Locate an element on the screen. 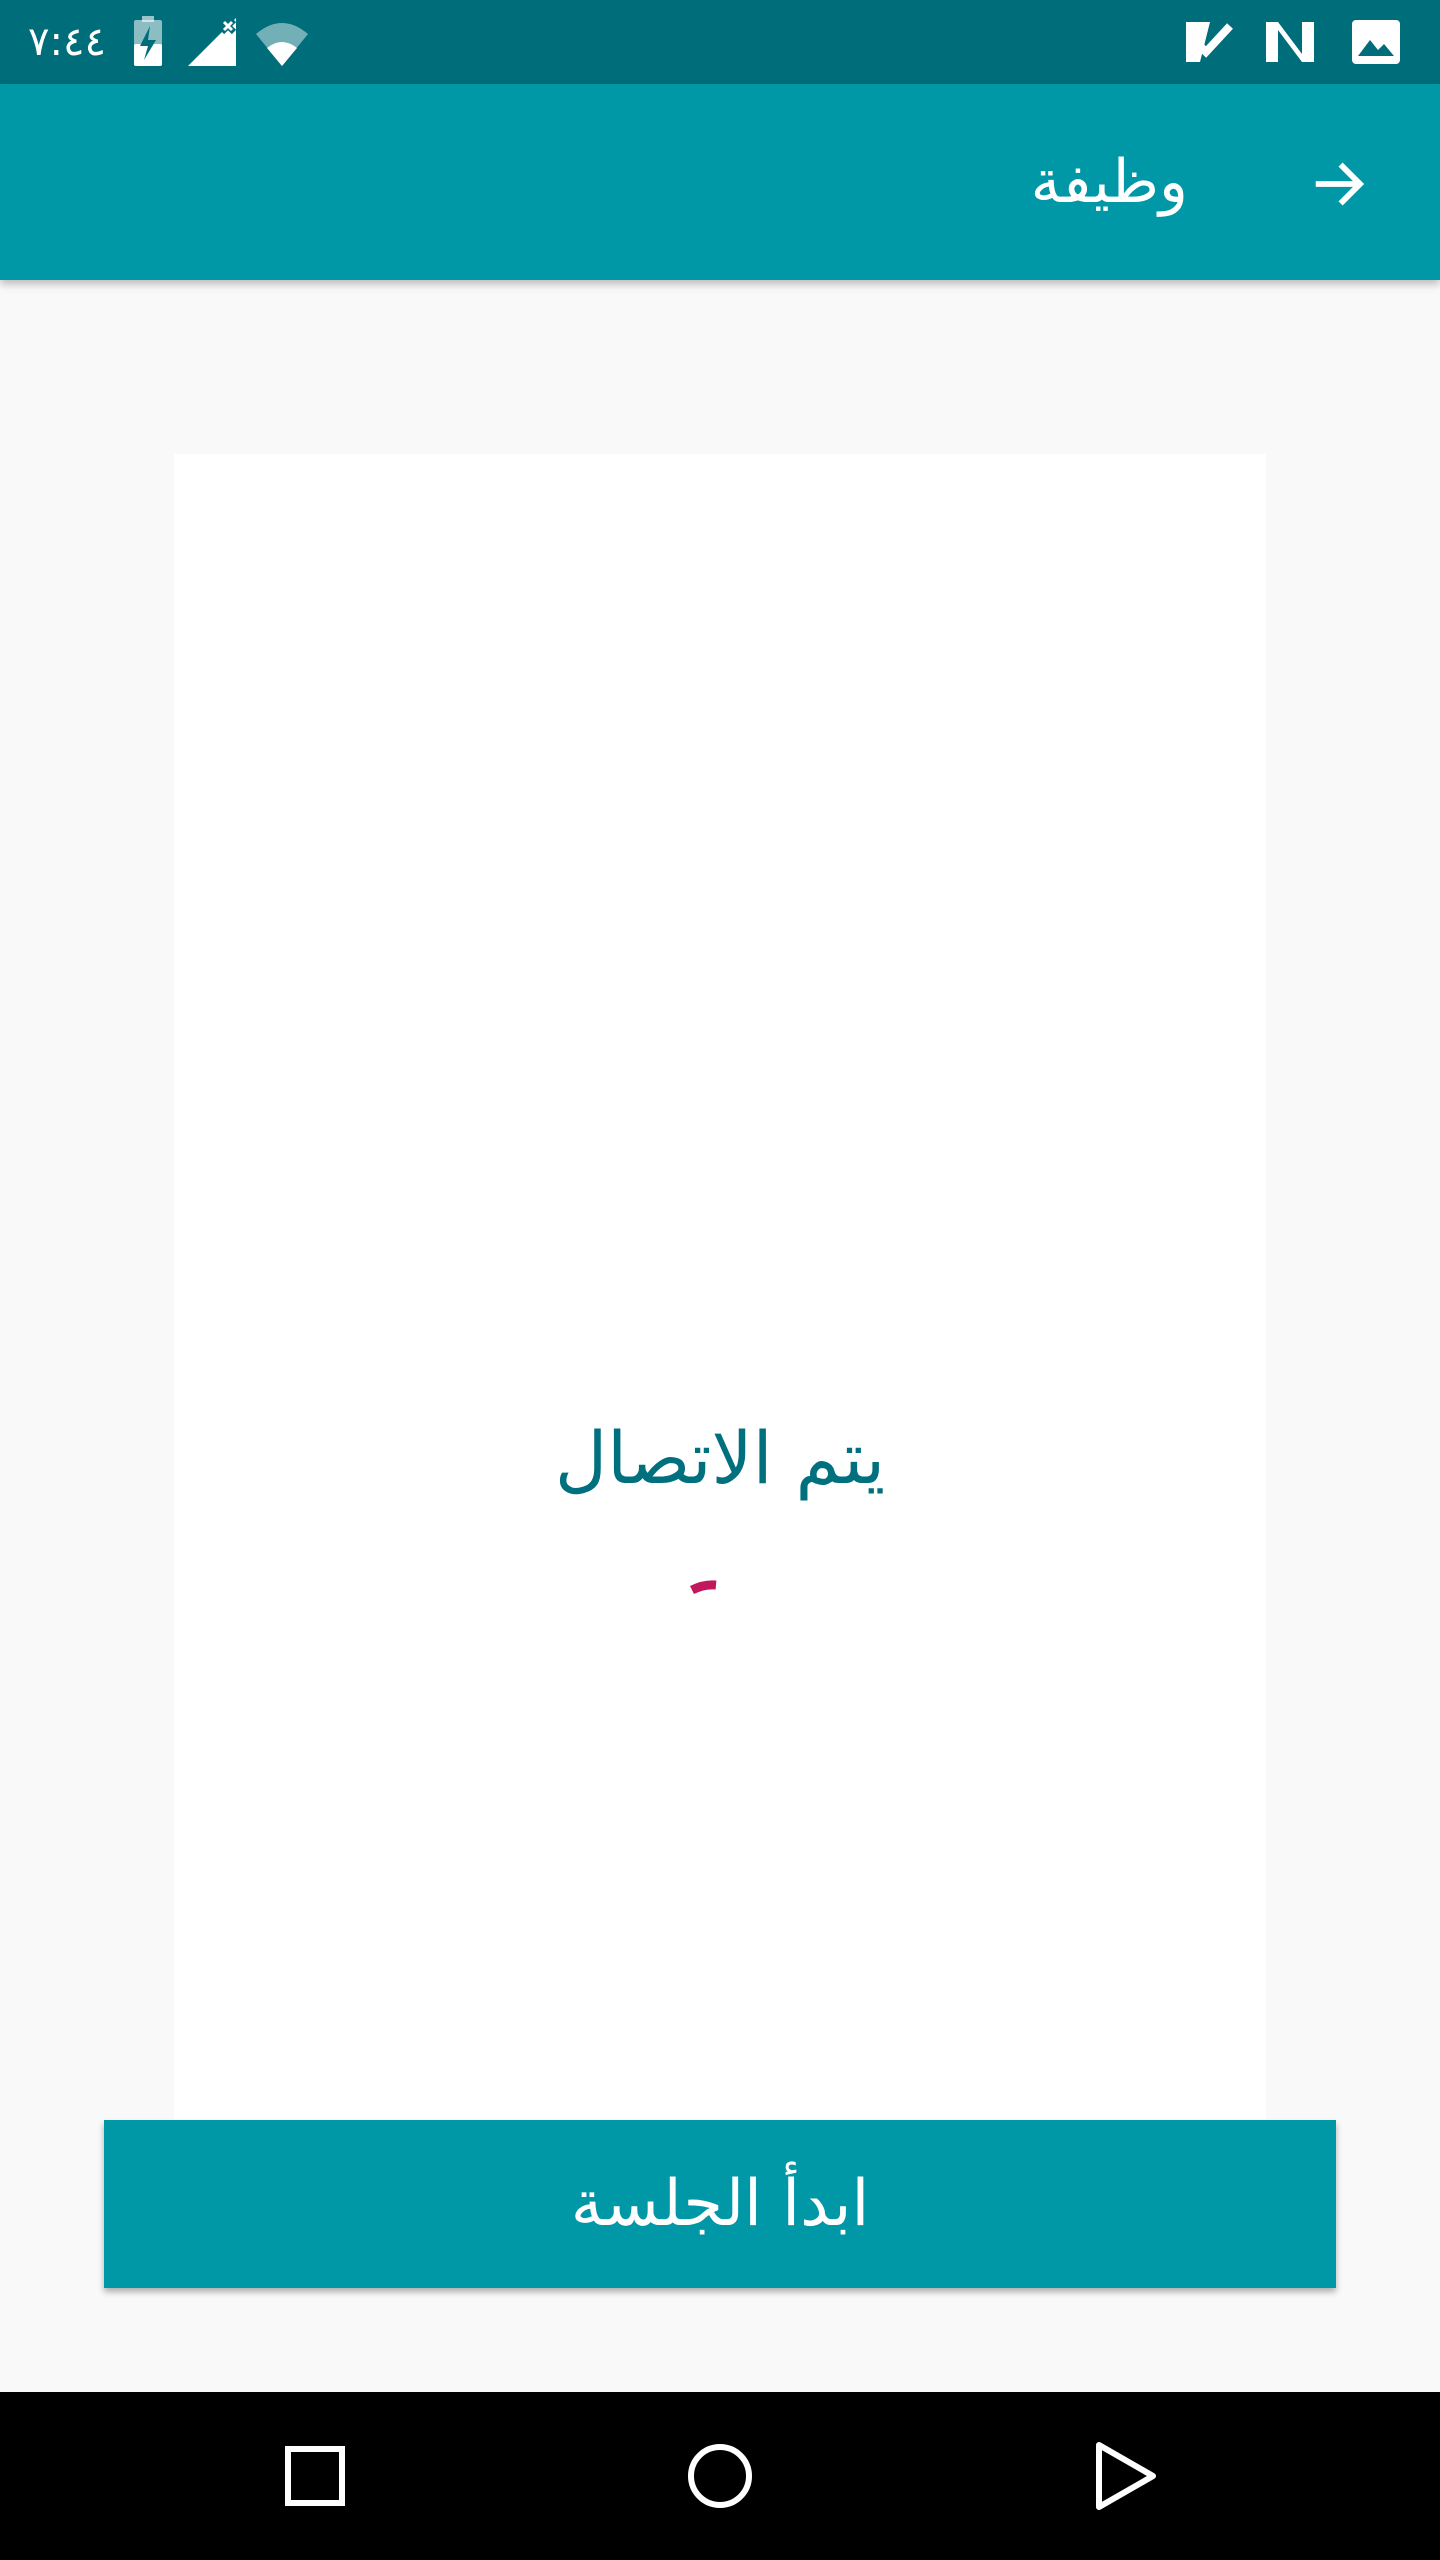  n-logo-icon is located at coordinates (1290, 42).